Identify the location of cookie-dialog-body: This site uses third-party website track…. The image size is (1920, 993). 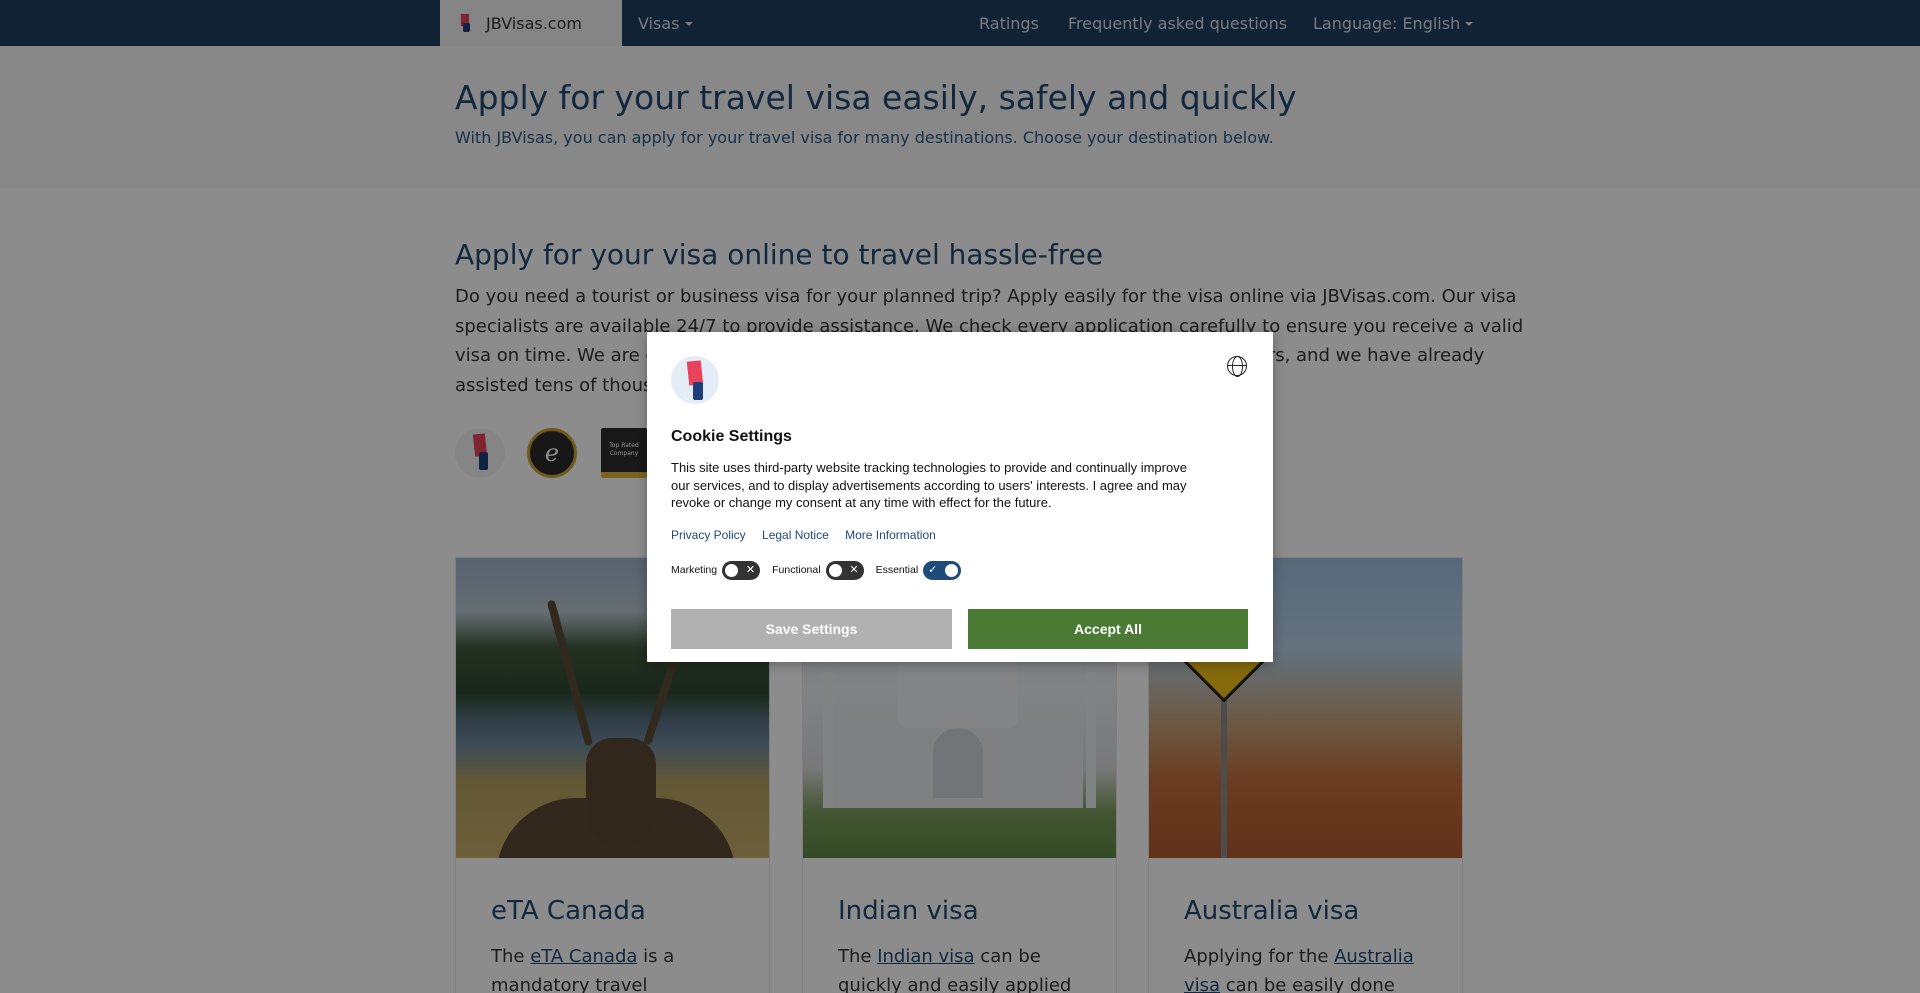
(961, 485).